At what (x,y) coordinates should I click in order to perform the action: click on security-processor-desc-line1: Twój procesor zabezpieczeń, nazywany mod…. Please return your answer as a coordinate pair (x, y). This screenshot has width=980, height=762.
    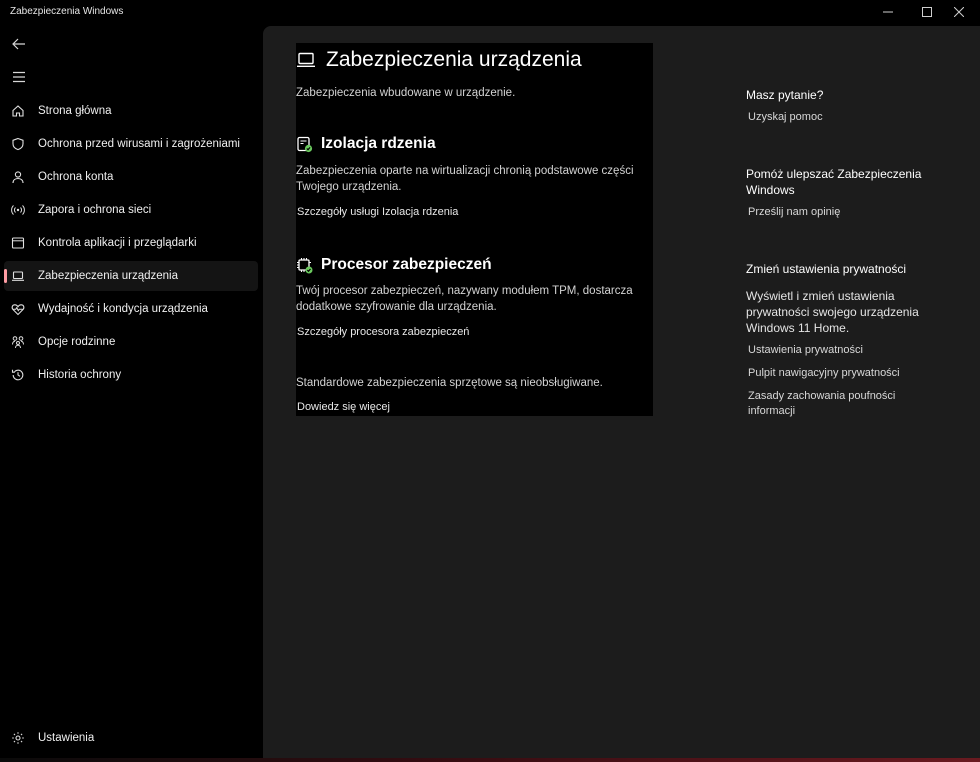
    Looking at the image, I should click on (464, 291).